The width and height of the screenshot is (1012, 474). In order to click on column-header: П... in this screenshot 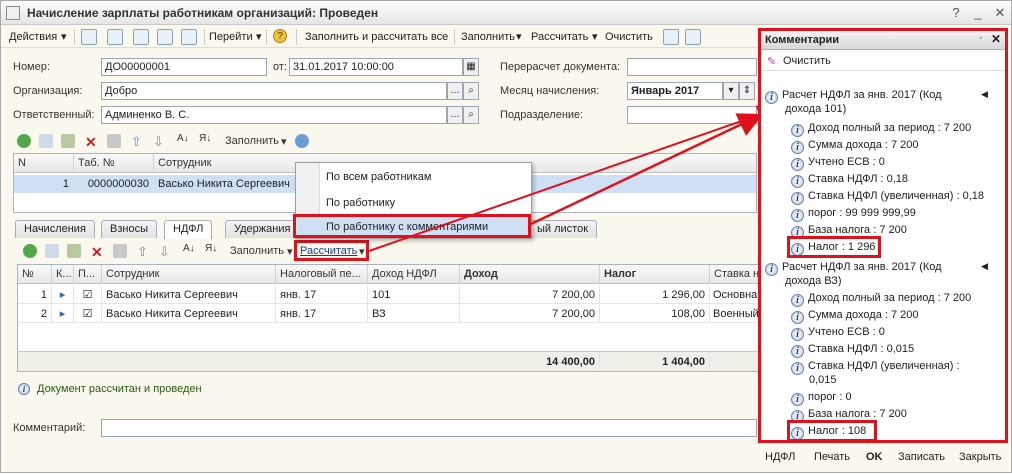, I will do `click(88, 274)`.